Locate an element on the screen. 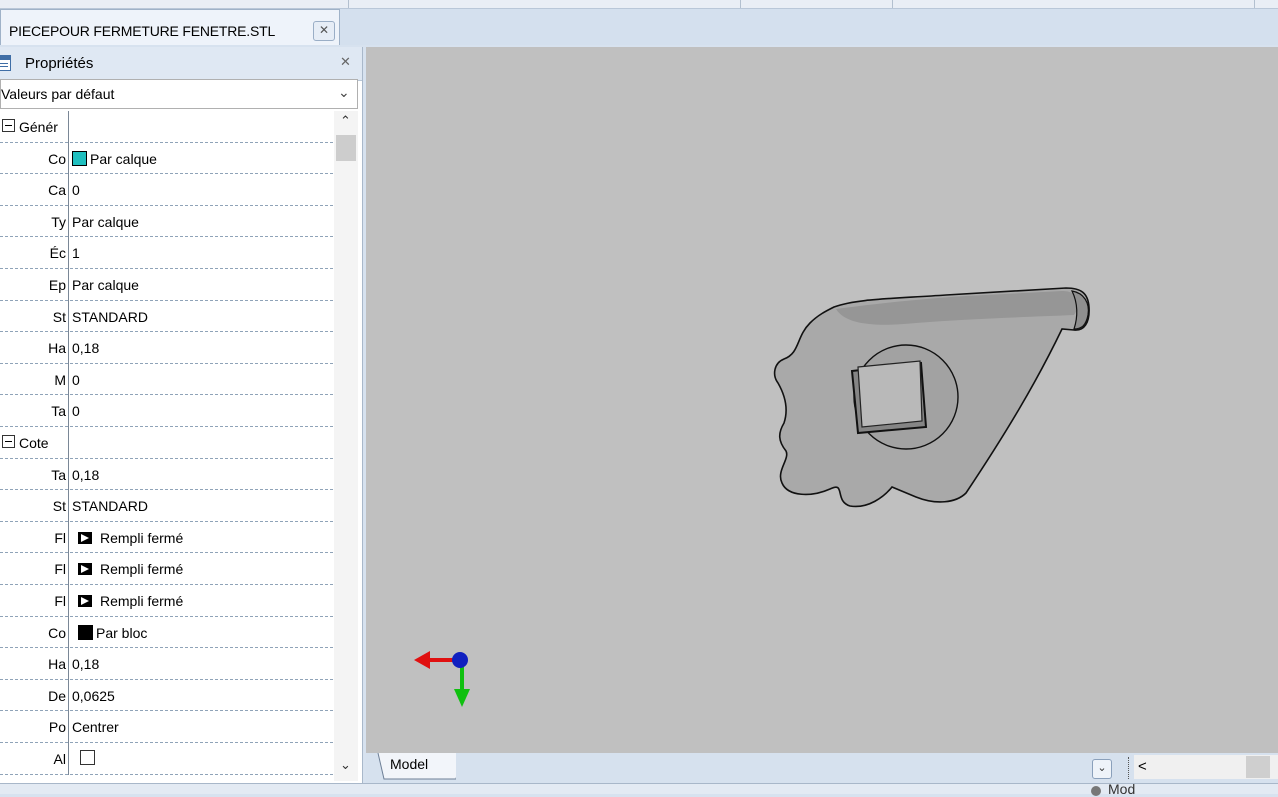  grid-column-divider is located at coordinates (68, 443).